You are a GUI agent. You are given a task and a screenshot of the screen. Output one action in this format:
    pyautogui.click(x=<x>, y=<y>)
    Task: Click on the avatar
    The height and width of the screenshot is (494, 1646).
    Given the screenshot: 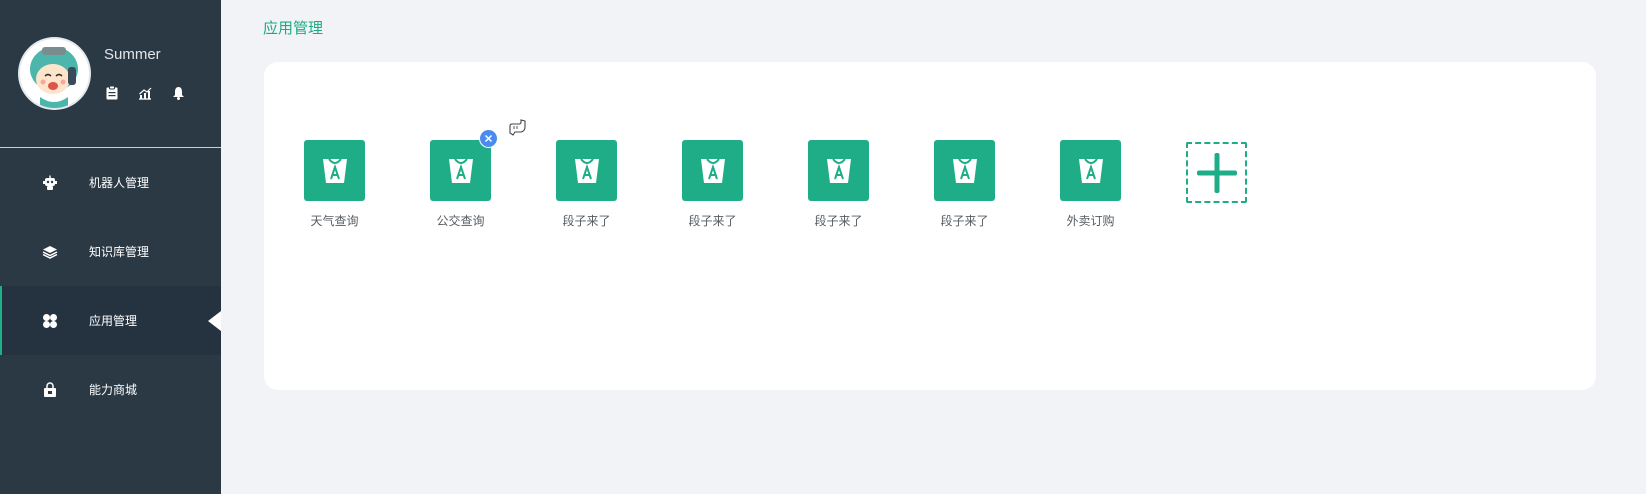 What is the action you would take?
    pyautogui.click(x=54, y=73)
    